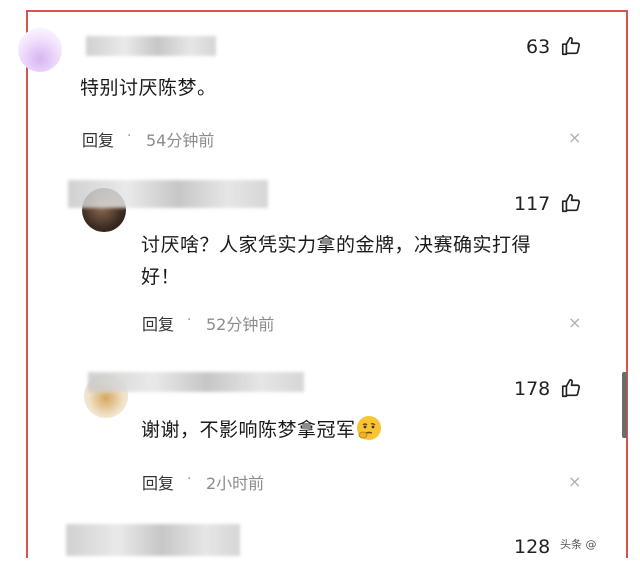 This screenshot has width=640, height=566. I want to click on comment-time: 52分钟前, so click(240, 324).